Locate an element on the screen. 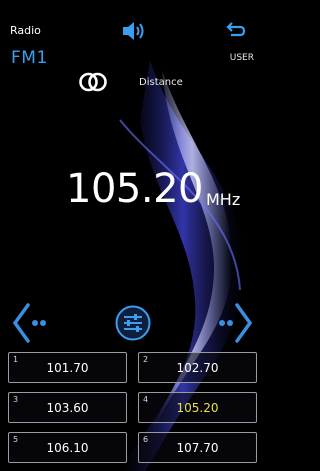 The image size is (320, 471). prev-arrow-icon is located at coordinates (32, 323).